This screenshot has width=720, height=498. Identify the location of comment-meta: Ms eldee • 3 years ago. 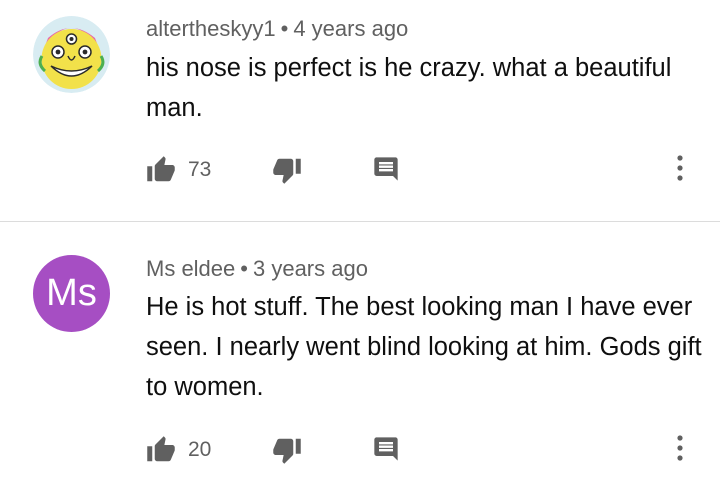
(257, 269).